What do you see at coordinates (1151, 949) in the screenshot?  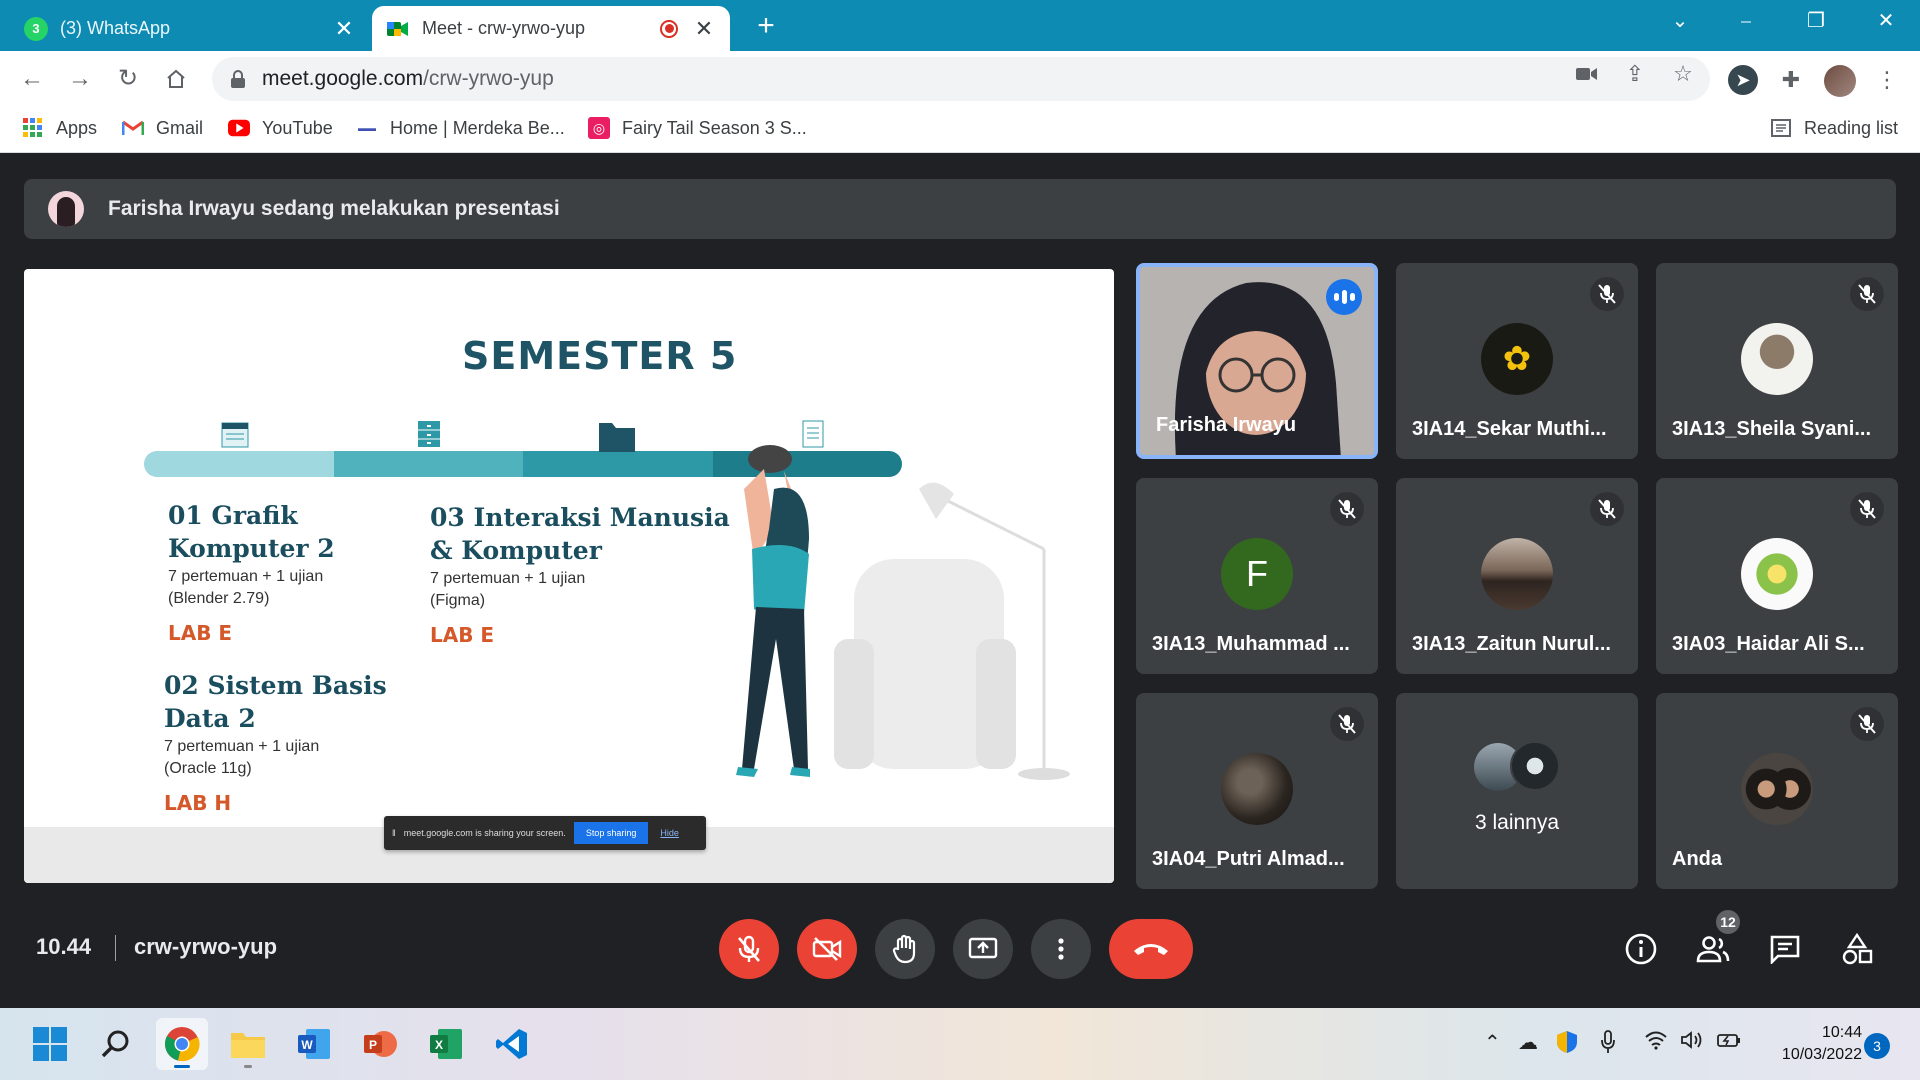 I see `leave-call-button` at bounding box center [1151, 949].